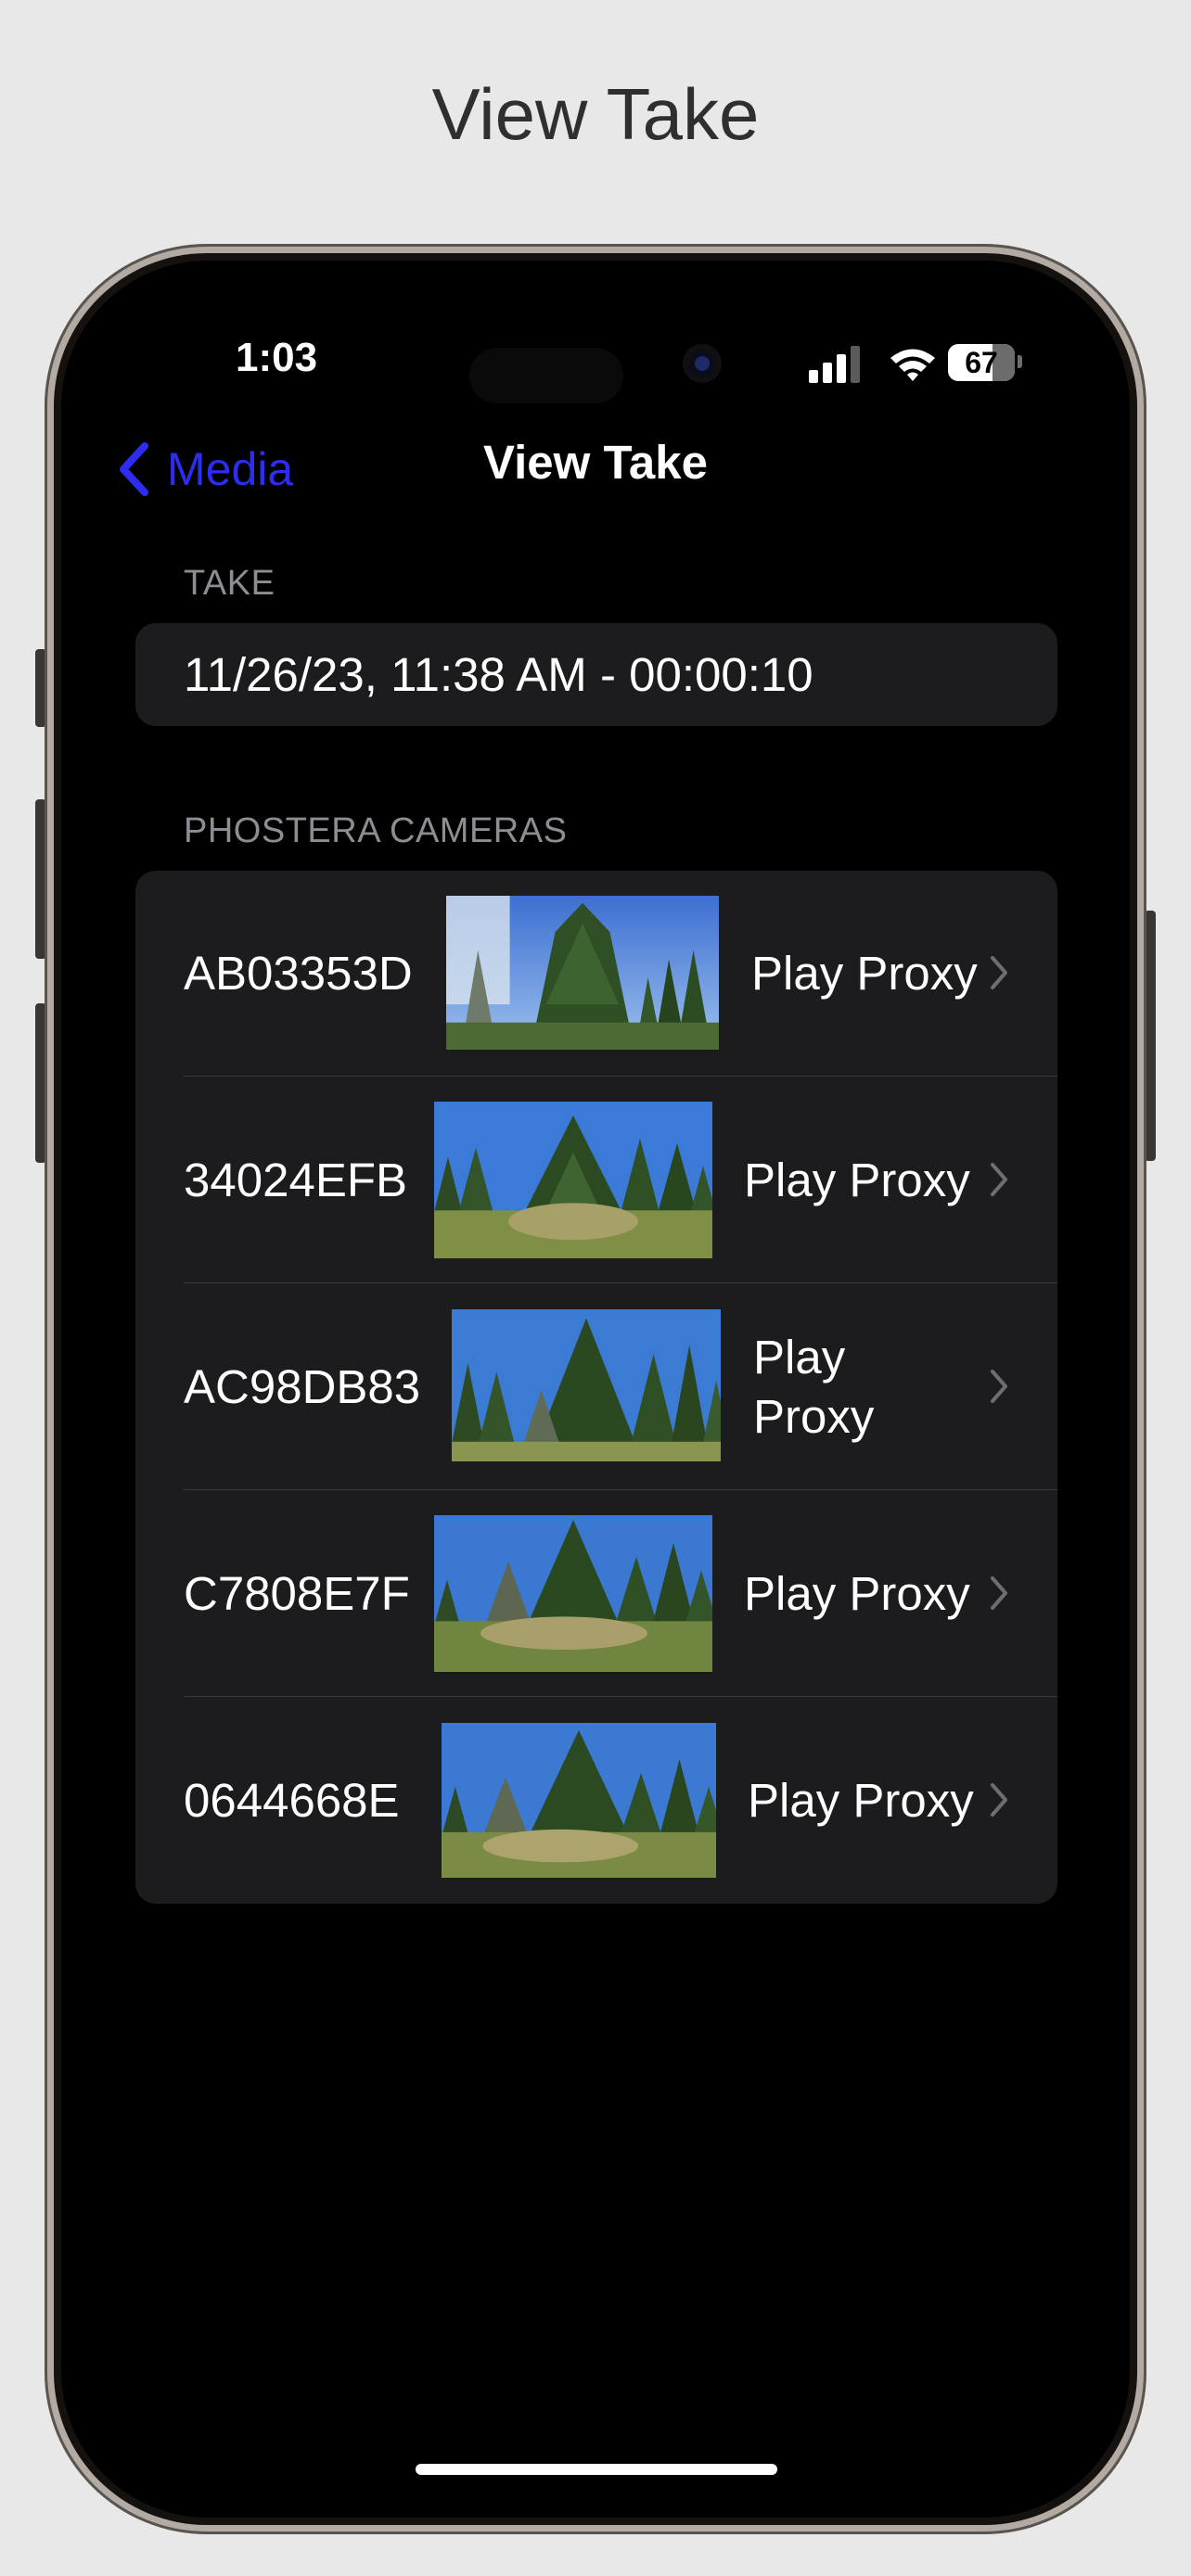  What do you see at coordinates (297, 1593) in the screenshot?
I see `camera-id: C7808E7F` at bounding box center [297, 1593].